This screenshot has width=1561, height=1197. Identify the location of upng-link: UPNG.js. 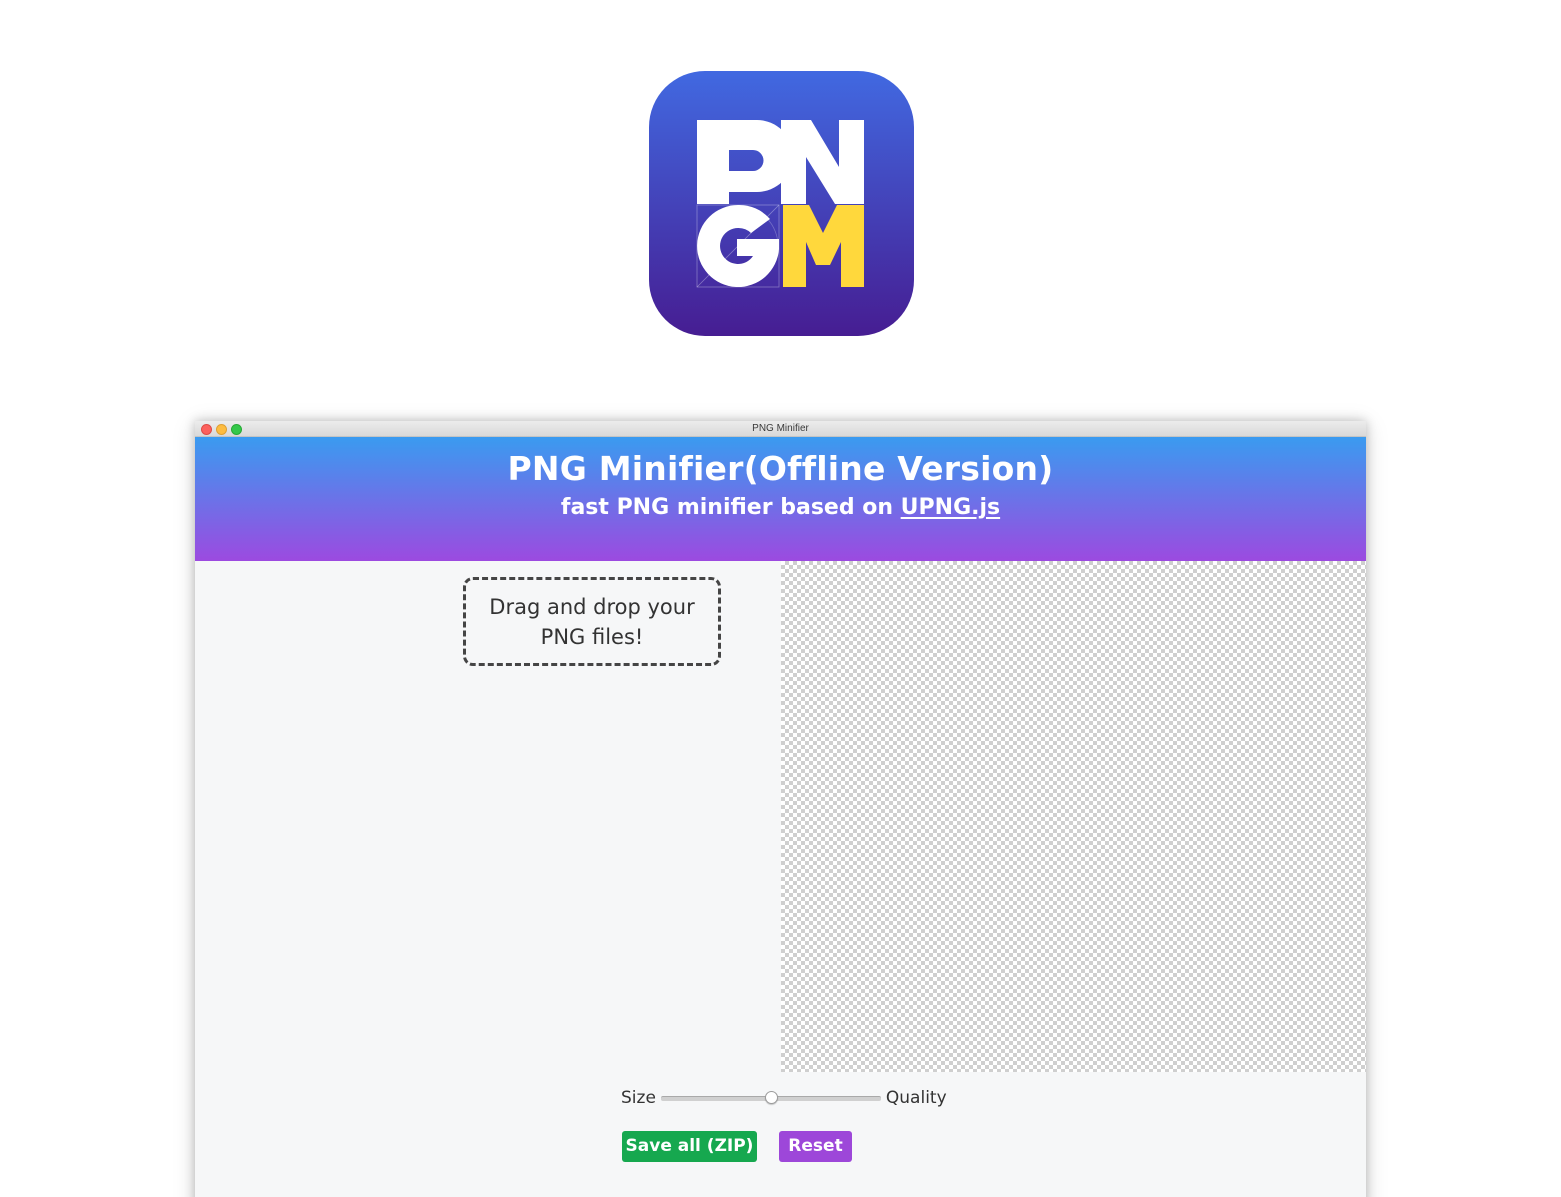
(950, 507).